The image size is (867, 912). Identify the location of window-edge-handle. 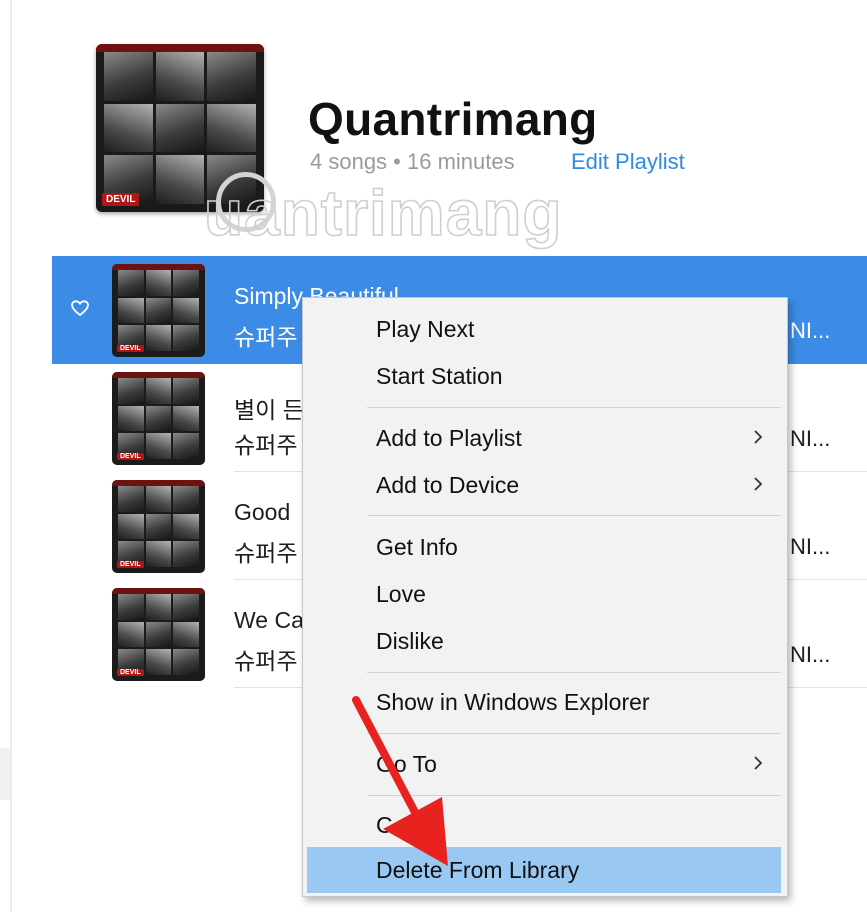
(5, 774).